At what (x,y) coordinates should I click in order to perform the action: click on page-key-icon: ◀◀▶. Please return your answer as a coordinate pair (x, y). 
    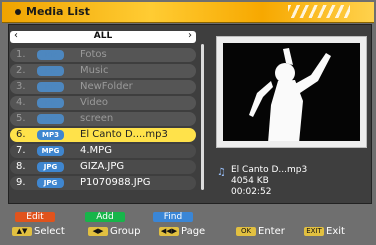
    Looking at the image, I should click on (169, 231).